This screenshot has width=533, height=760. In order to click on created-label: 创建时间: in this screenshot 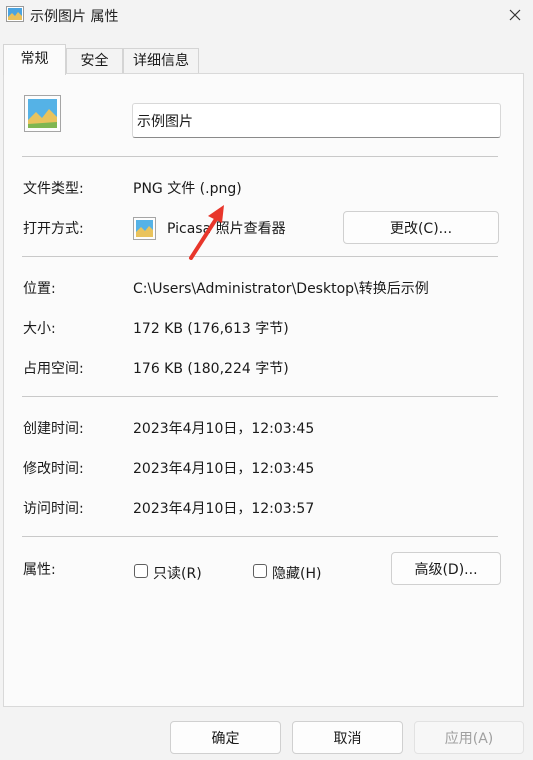, I will do `click(53, 429)`.